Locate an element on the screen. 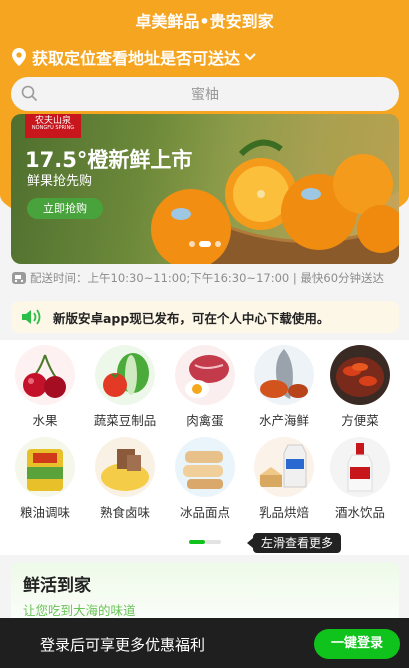 This screenshot has width=409, height=668. category-label: 水产海鲜 is located at coordinates (283, 420).